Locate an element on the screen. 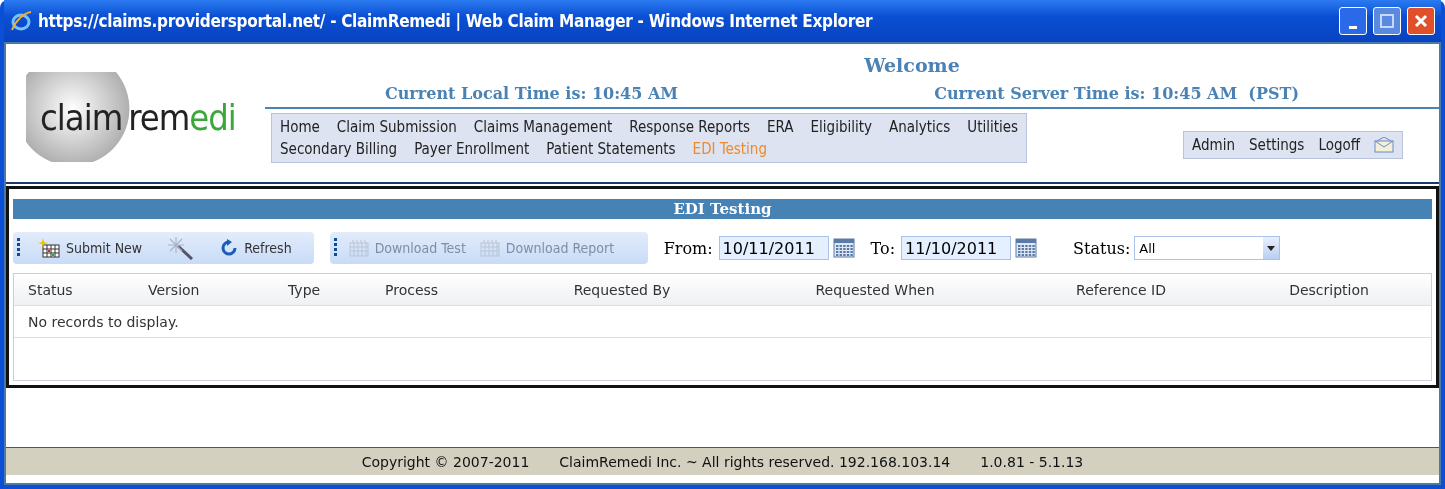  column-header: Requested When is located at coordinates (875, 289).